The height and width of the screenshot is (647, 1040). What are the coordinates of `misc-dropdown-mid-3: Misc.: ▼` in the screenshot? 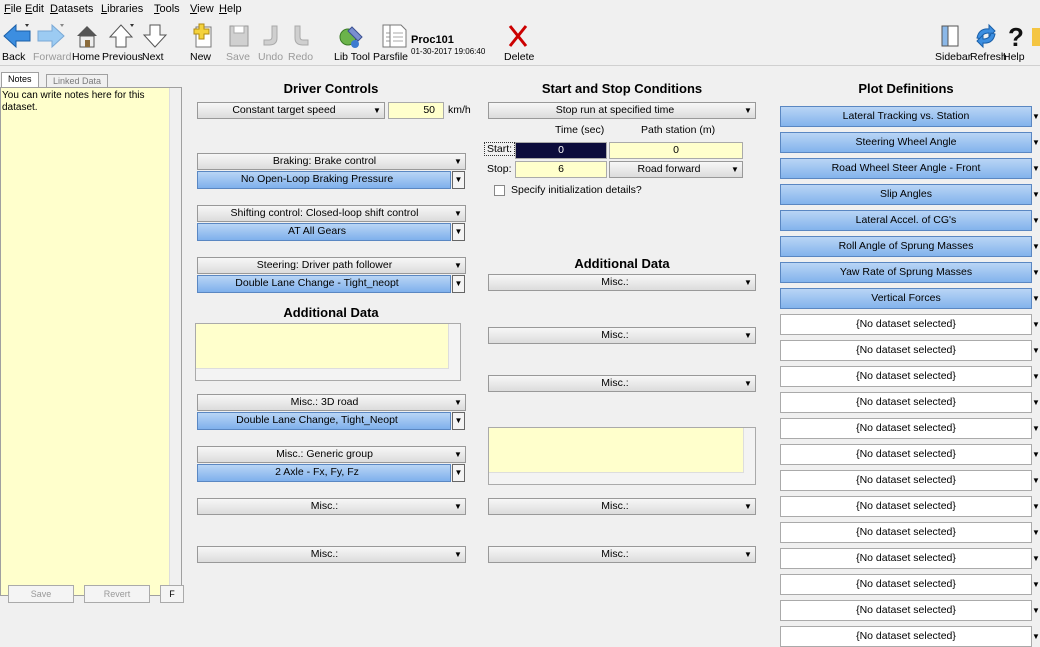 It's located at (622, 383).